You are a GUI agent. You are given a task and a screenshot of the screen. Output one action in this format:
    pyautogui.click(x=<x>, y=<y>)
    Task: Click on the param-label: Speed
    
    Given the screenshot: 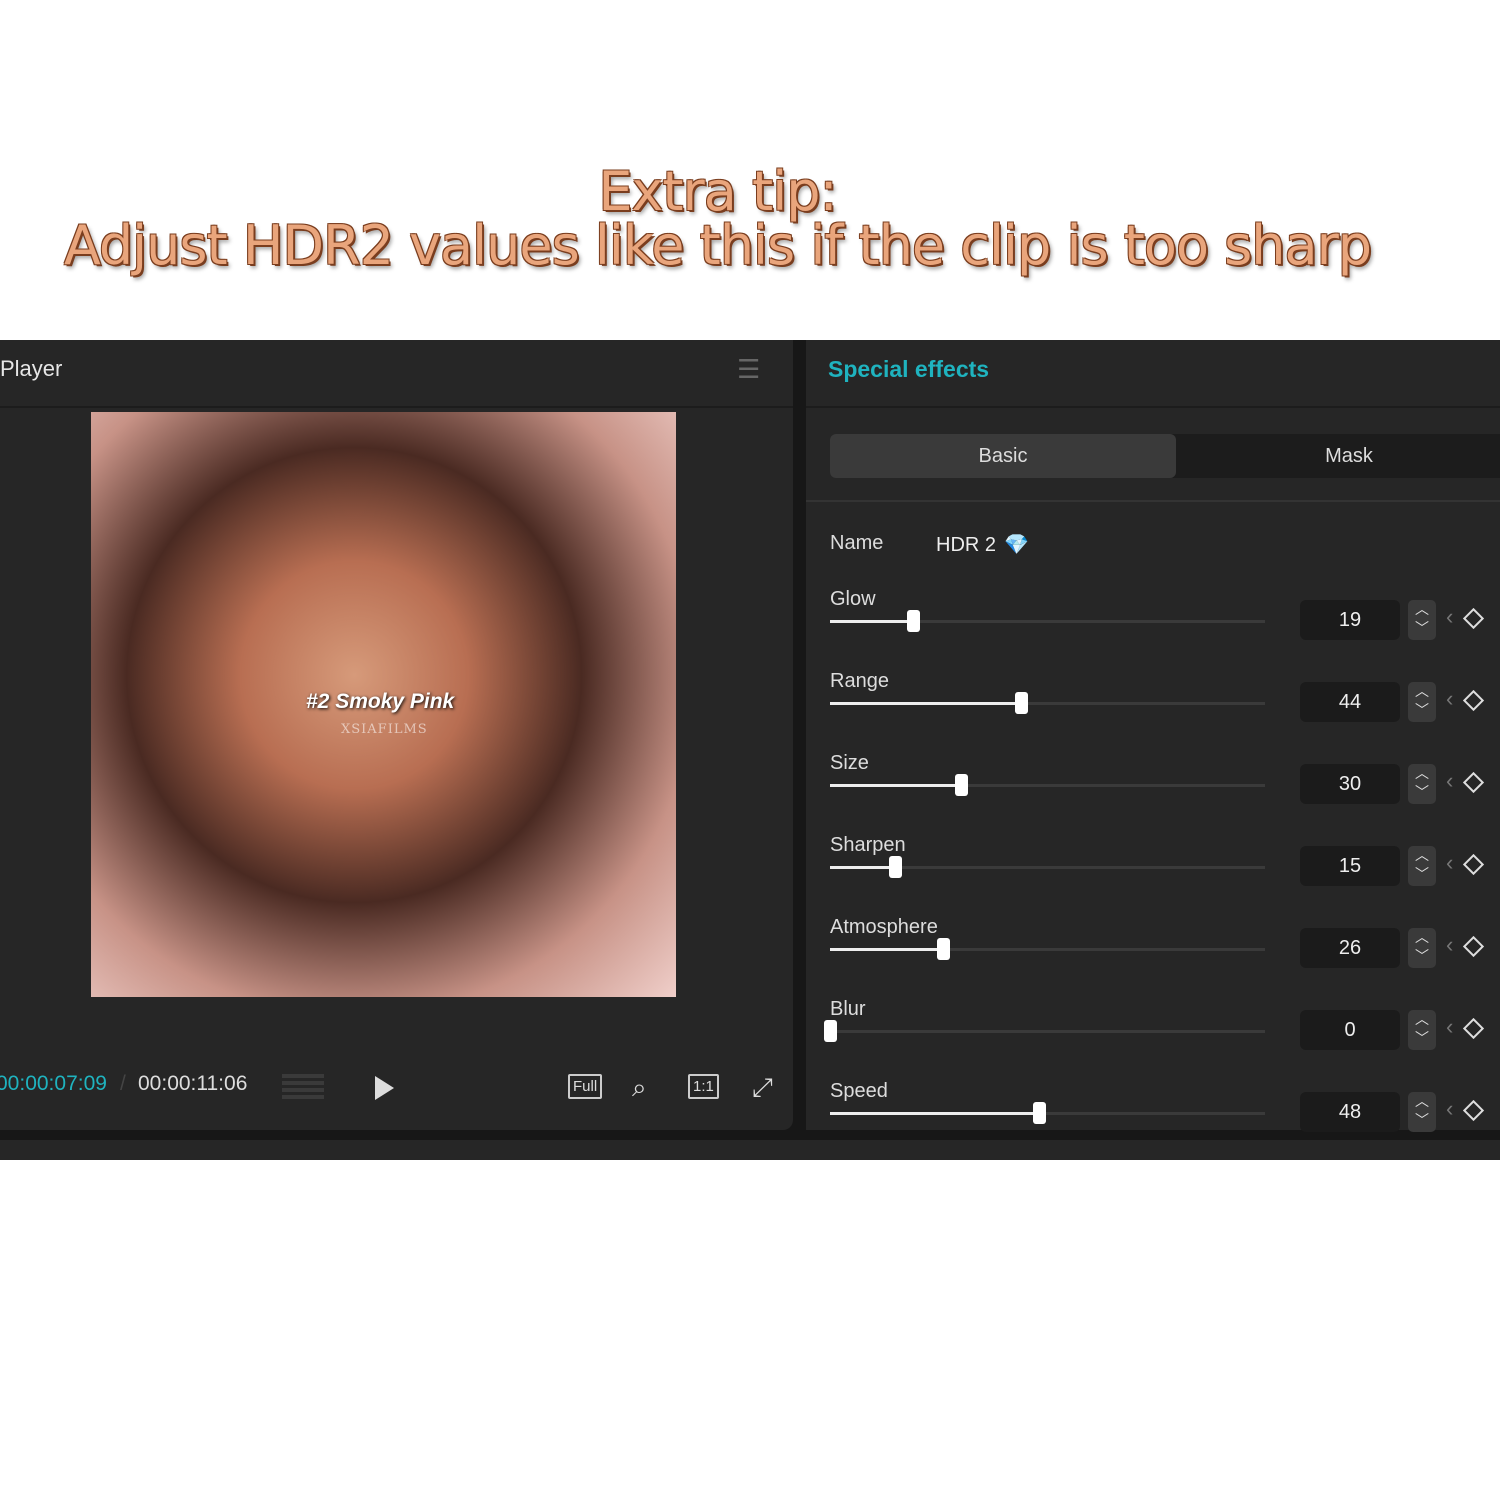 What is the action you would take?
    pyautogui.click(x=859, y=1091)
    